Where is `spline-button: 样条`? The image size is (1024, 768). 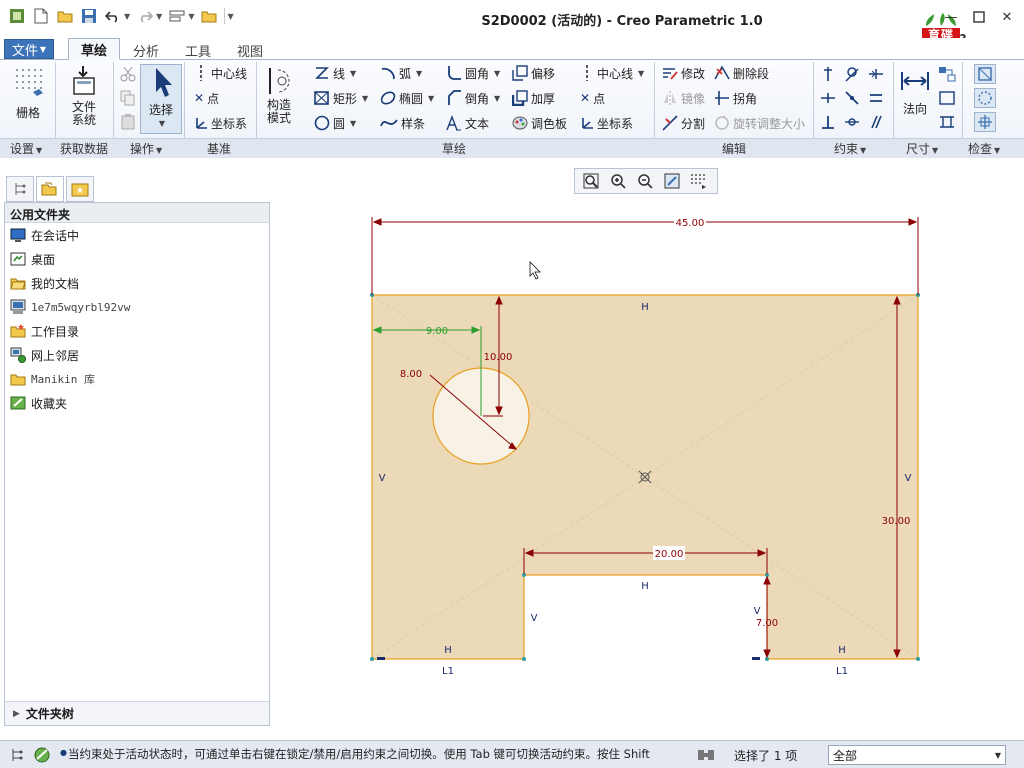
spline-button: 样条 is located at coordinates (402, 123).